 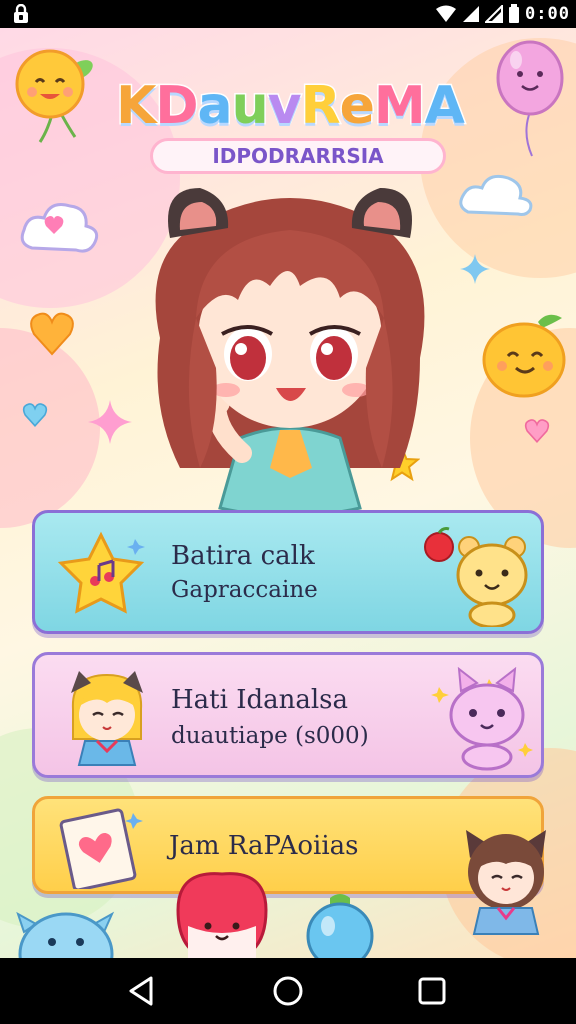 What do you see at coordinates (101, 848) in the screenshot?
I see `heart-notebook-icon` at bounding box center [101, 848].